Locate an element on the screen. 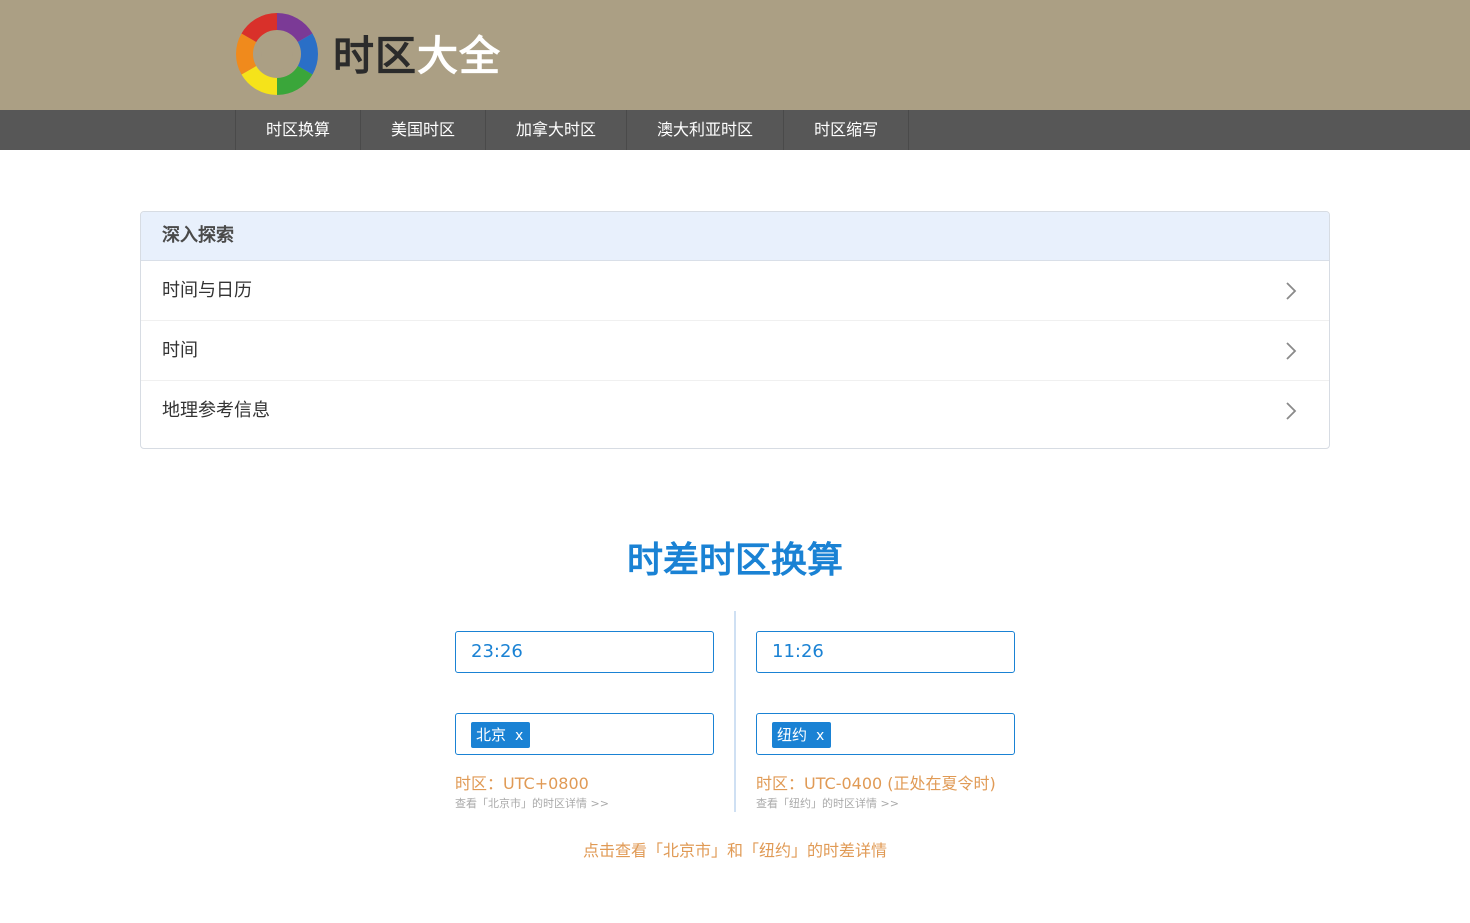  city-tag-label: 北京 is located at coordinates (491, 735).